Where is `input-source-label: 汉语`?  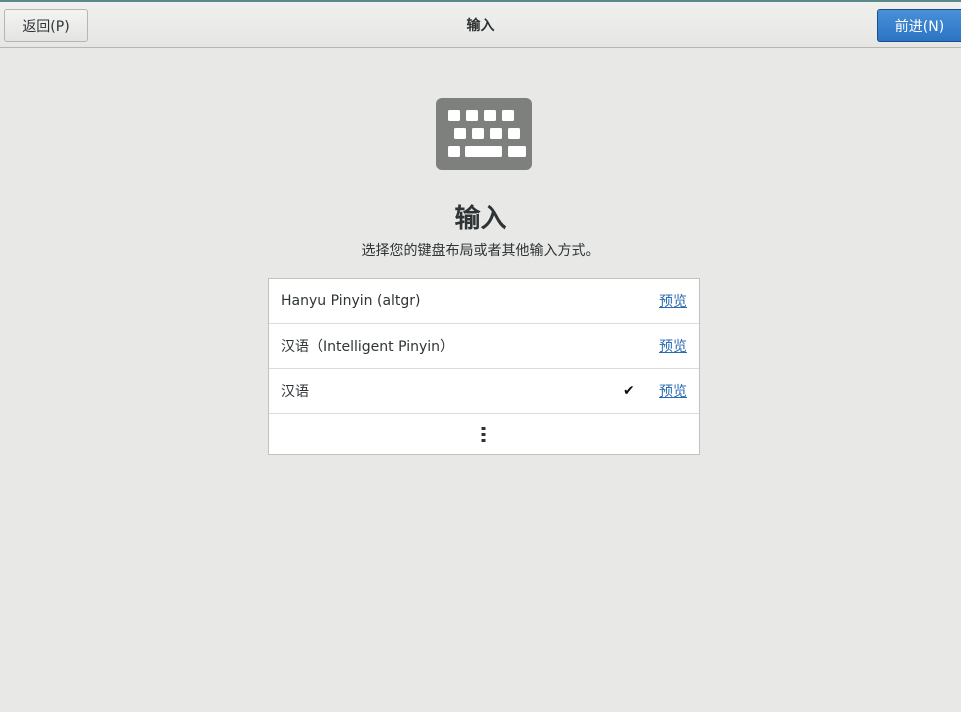
input-source-label: 汉语 is located at coordinates (295, 392).